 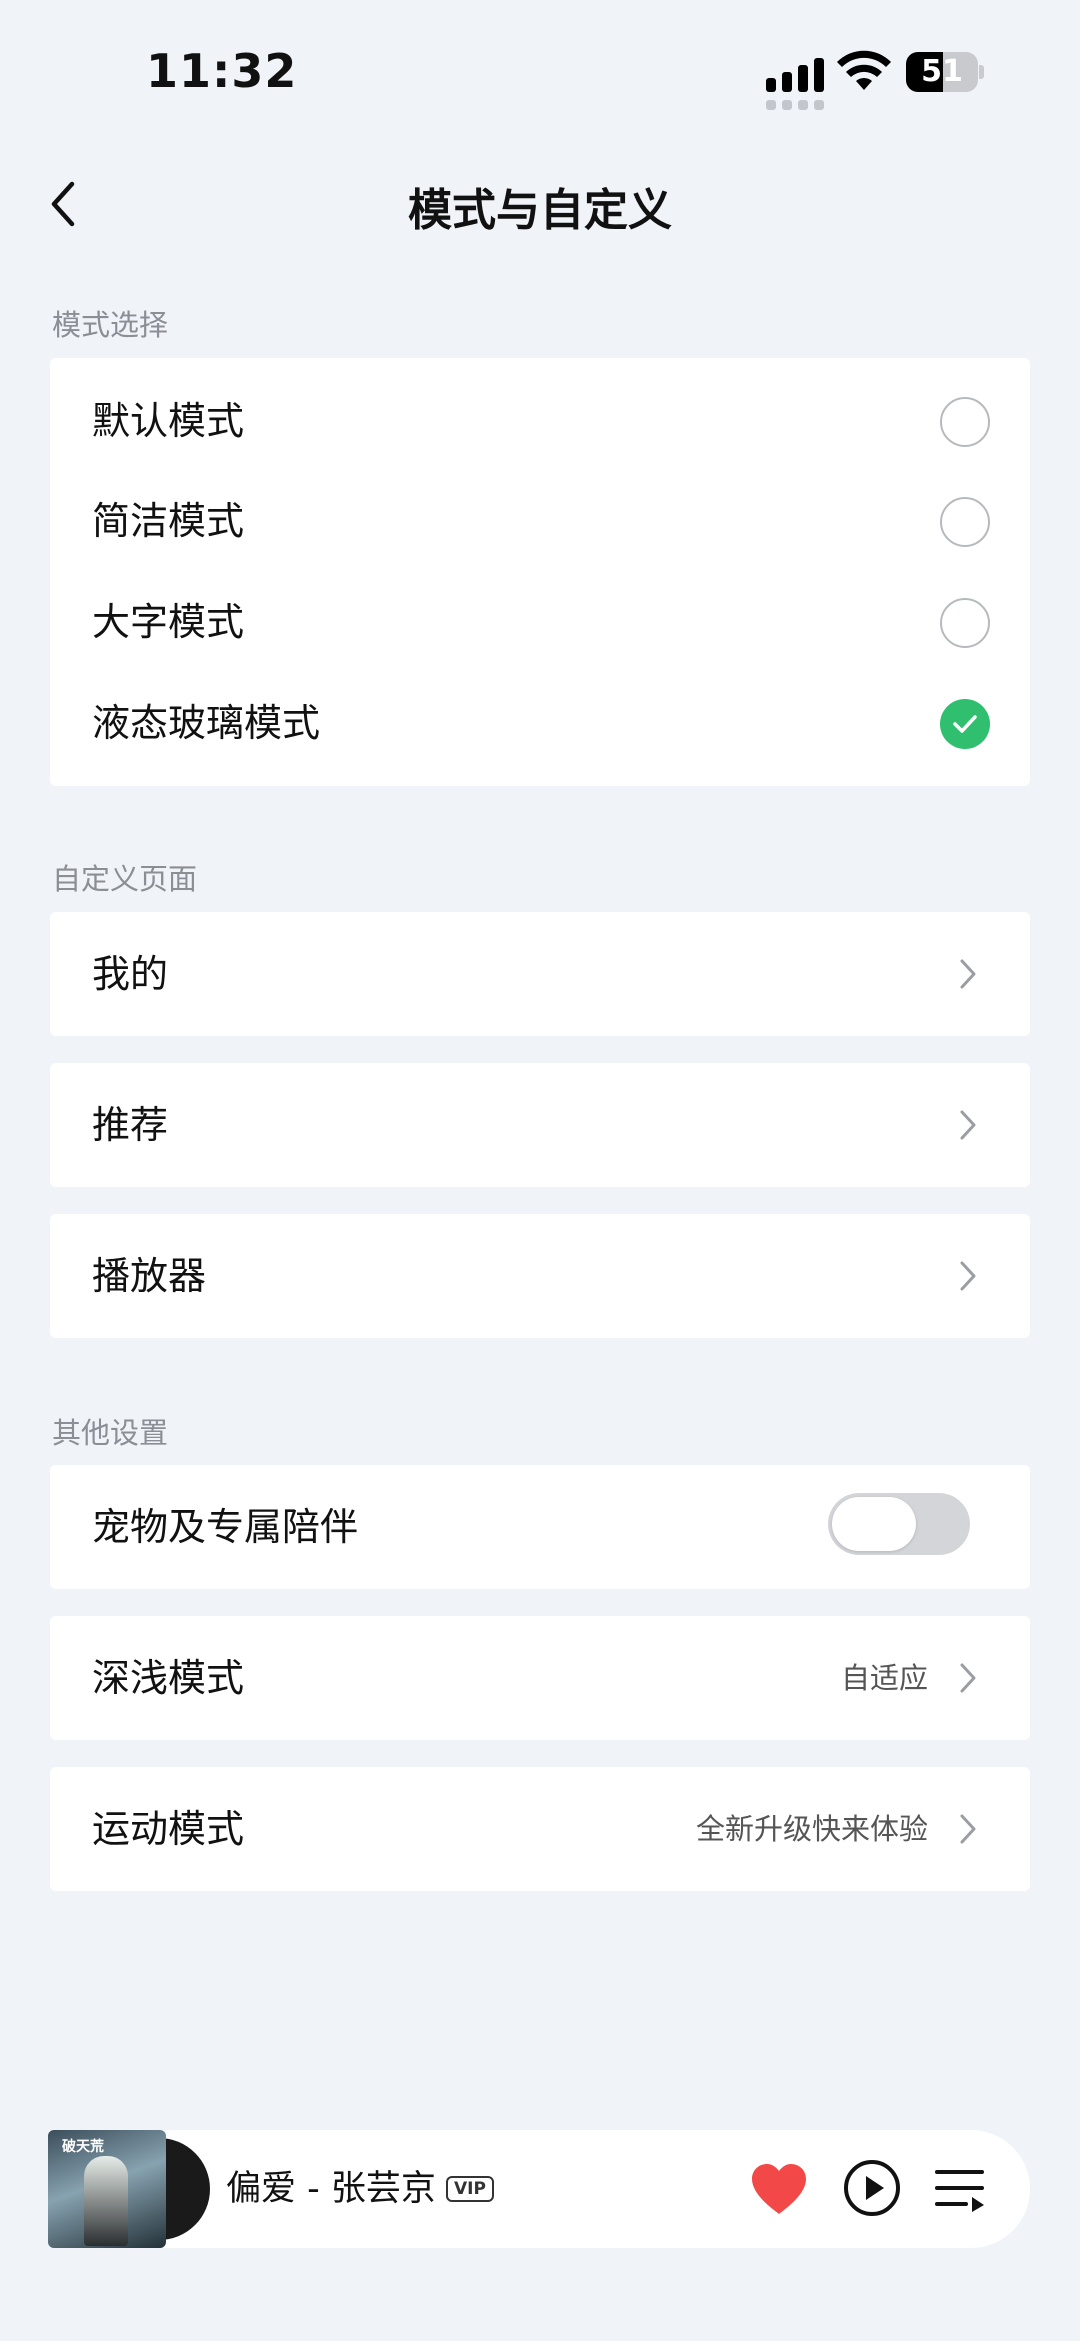 What do you see at coordinates (872, 2188) in the screenshot?
I see `play-icon` at bounding box center [872, 2188].